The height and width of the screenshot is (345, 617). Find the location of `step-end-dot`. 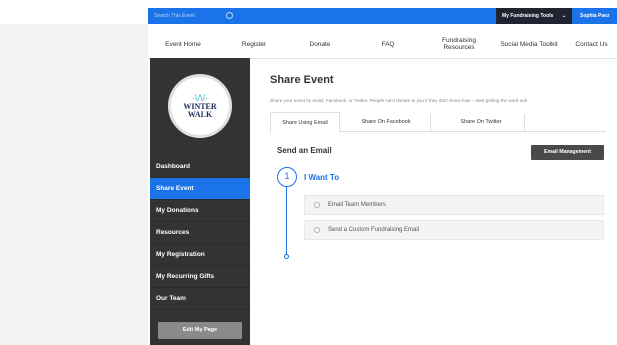

step-end-dot is located at coordinates (286, 256).